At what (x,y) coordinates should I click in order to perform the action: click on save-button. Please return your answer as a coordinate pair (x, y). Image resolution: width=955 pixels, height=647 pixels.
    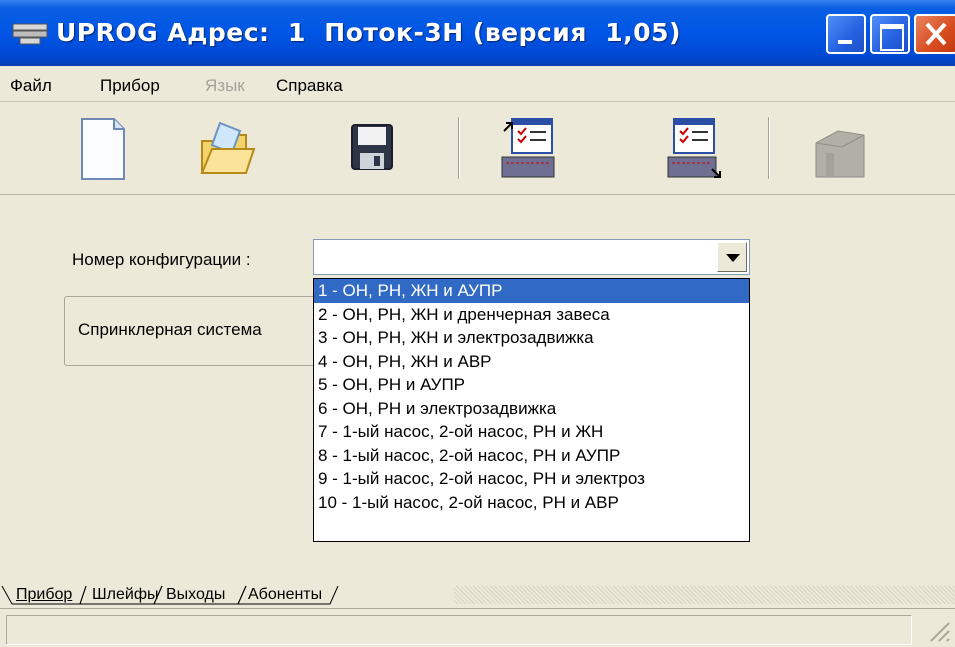
    Looking at the image, I should click on (371, 149).